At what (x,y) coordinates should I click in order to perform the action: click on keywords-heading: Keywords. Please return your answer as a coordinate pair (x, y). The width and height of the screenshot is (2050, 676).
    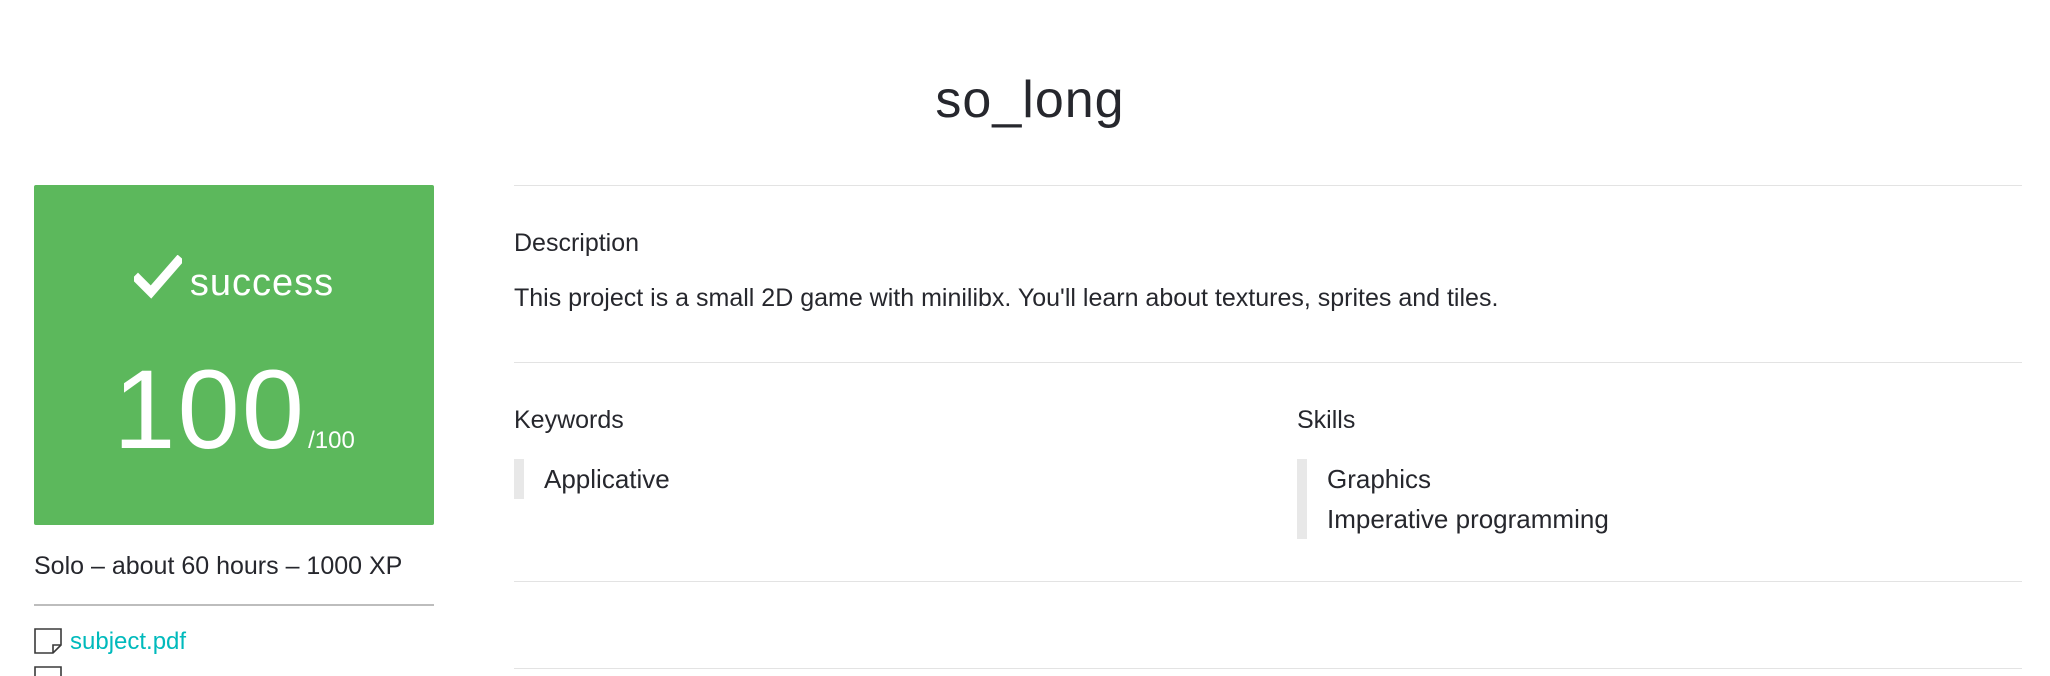
    Looking at the image, I should click on (569, 420).